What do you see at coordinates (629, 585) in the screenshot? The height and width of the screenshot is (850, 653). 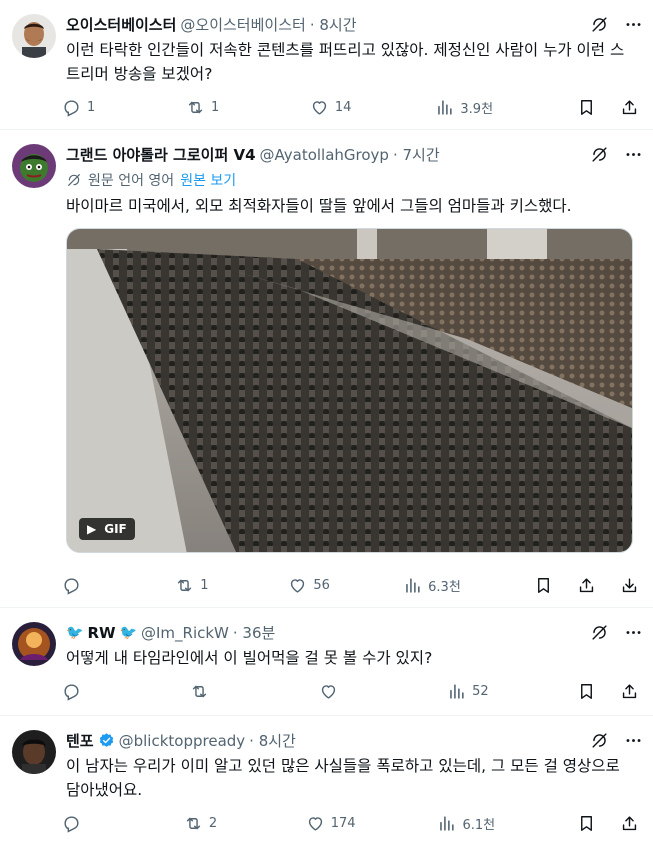 I see `download-button` at bounding box center [629, 585].